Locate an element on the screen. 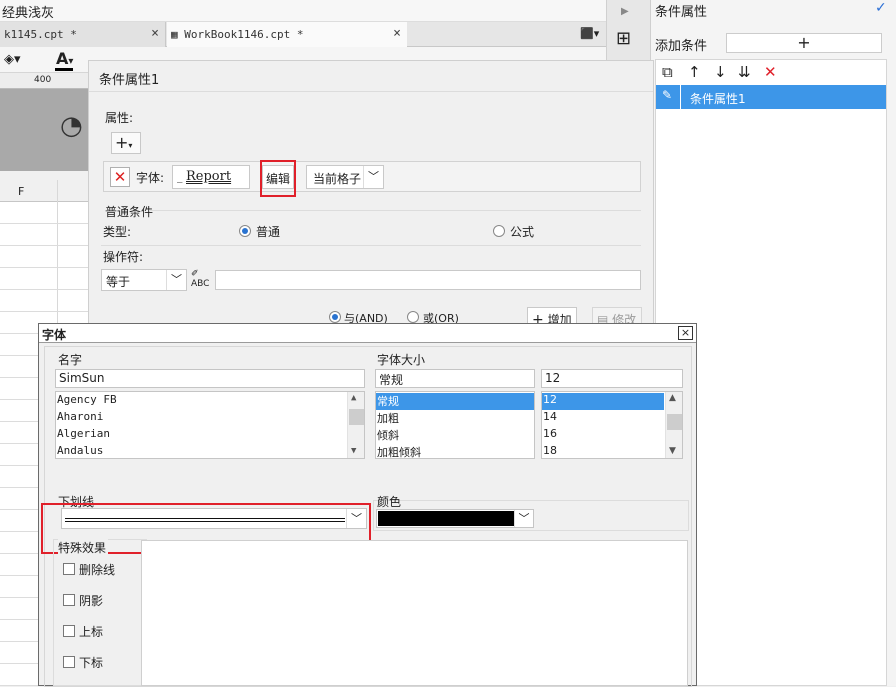 This screenshot has height=687, width=896. panel-toggle-icon: ⊞ is located at coordinates (623, 38).